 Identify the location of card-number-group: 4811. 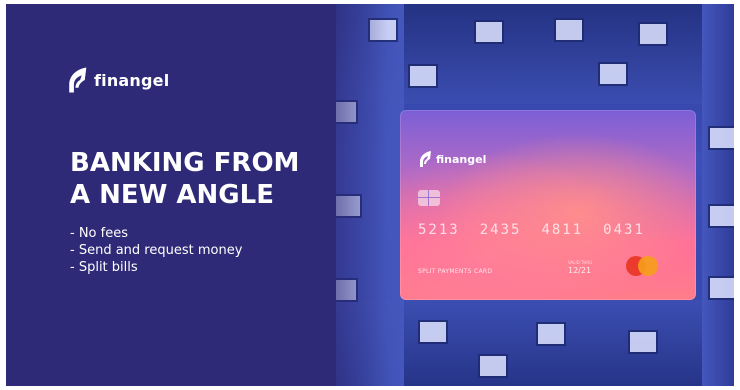
(562, 230).